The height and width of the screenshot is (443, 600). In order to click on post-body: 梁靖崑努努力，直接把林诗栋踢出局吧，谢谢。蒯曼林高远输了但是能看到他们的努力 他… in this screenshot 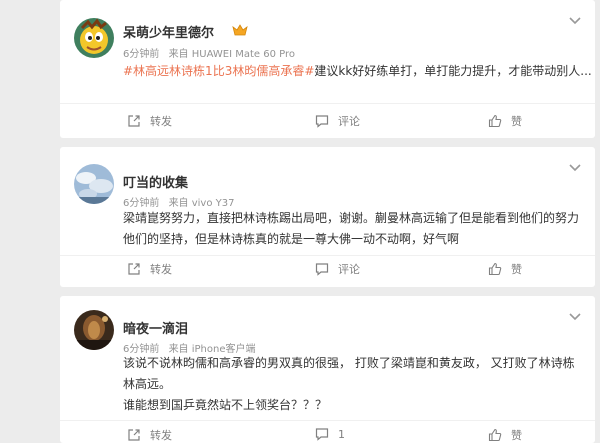, I will do `click(353, 229)`.